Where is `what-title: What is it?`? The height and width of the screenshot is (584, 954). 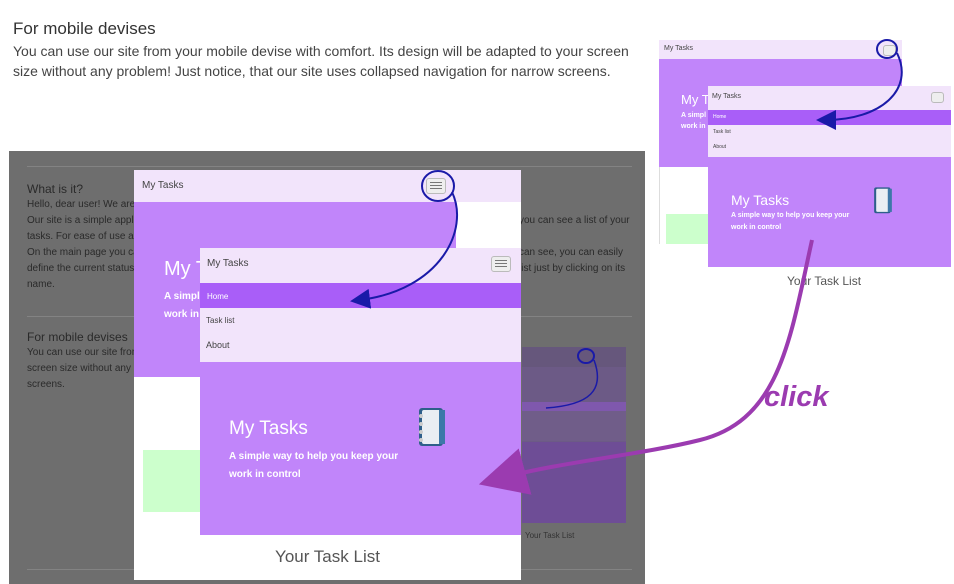
what-title: What is it? is located at coordinates (55, 189).